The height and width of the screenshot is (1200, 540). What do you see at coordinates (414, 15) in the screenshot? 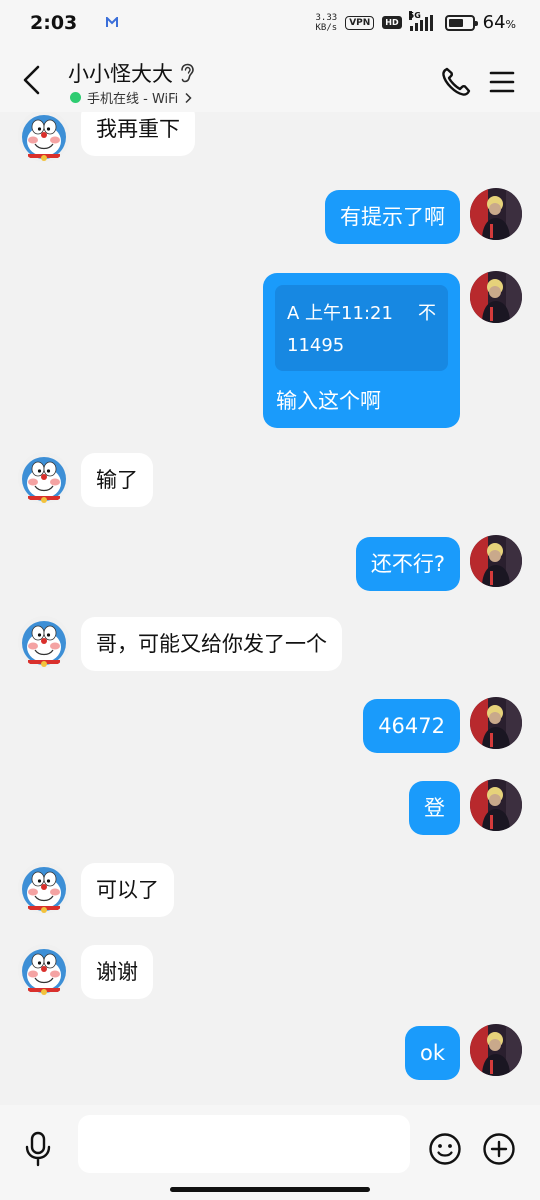
I see `network-type: 5G` at bounding box center [414, 15].